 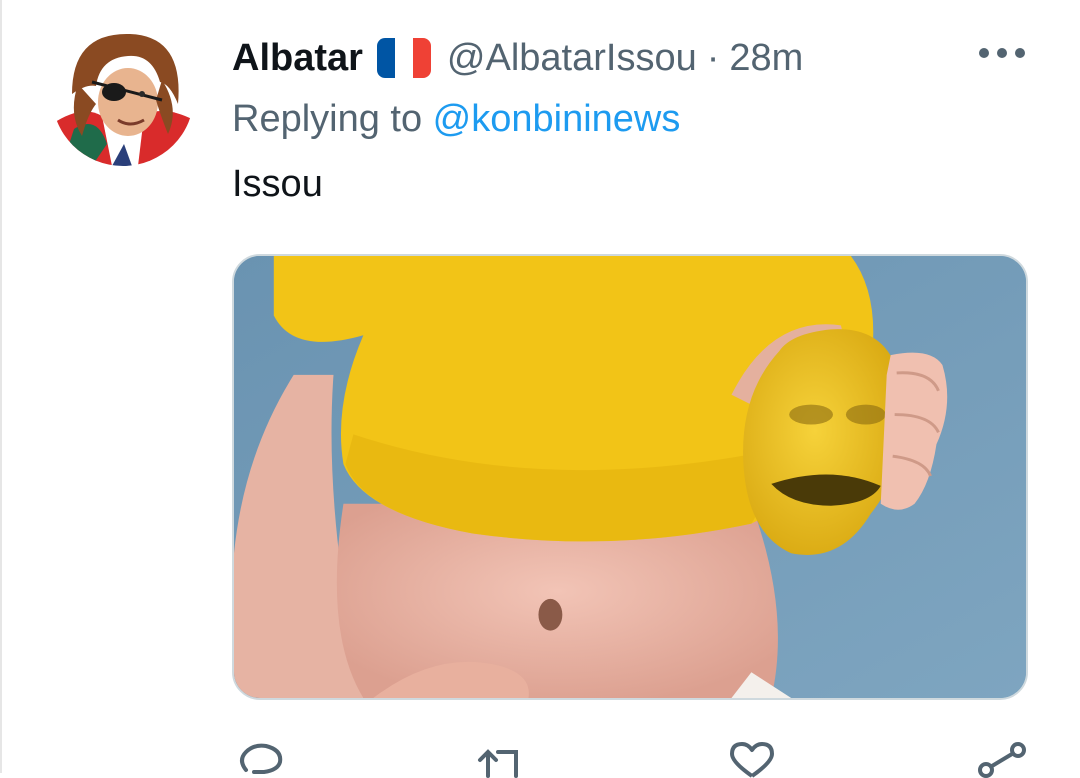 I want to click on share-icon, so click(x=1002, y=760).